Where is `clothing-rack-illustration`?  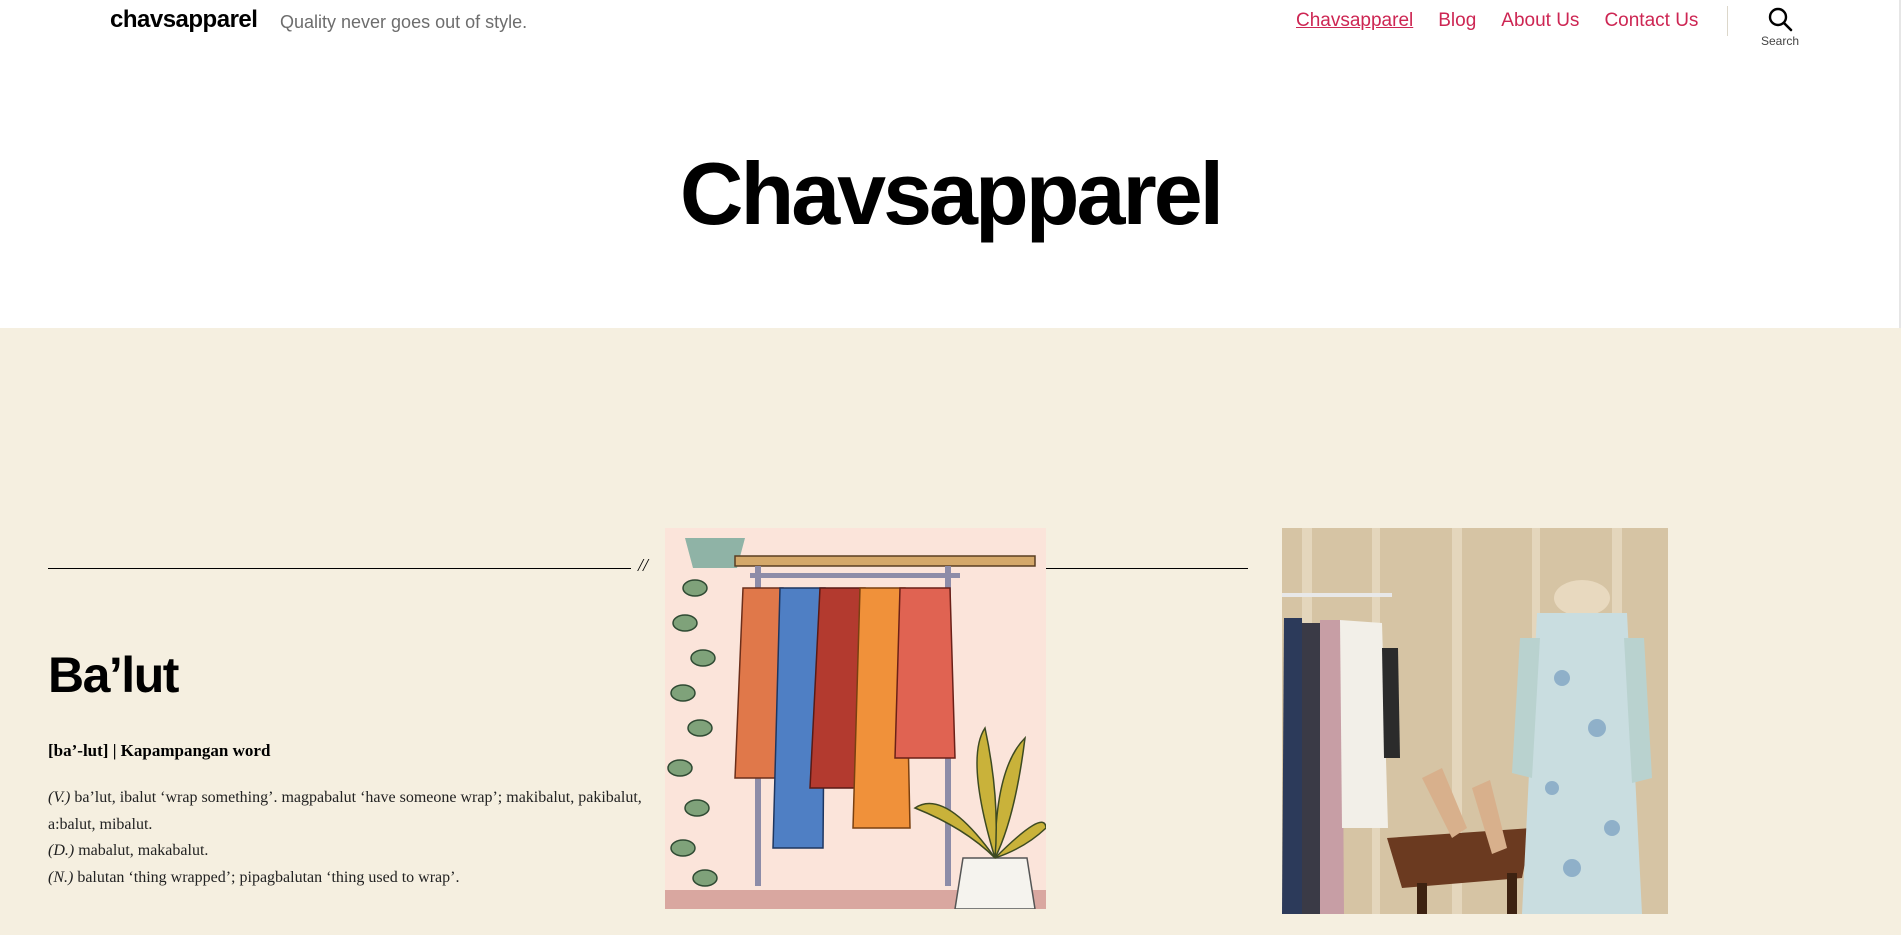
clothing-rack-illustration is located at coordinates (855, 718).